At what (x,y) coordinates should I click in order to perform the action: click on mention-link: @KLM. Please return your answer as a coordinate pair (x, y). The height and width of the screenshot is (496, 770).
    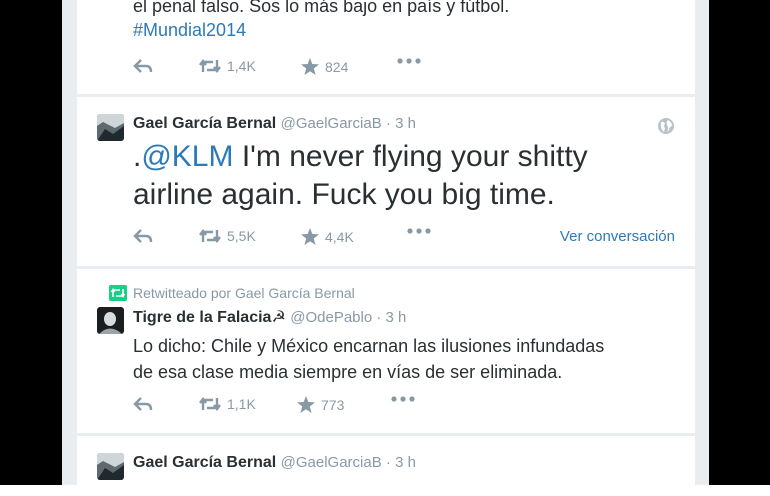
    Looking at the image, I should click on (187, 156).